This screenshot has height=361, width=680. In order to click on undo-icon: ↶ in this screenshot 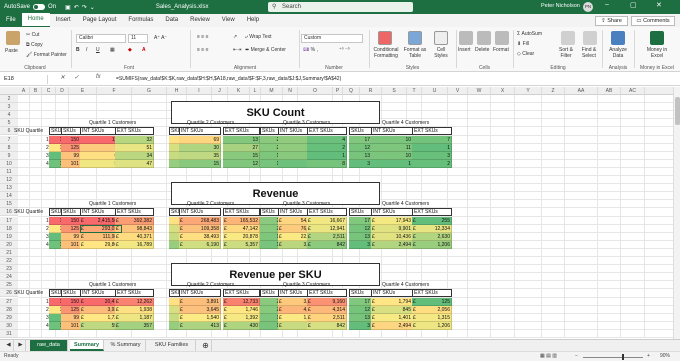, I will do `click(76, 7)`.